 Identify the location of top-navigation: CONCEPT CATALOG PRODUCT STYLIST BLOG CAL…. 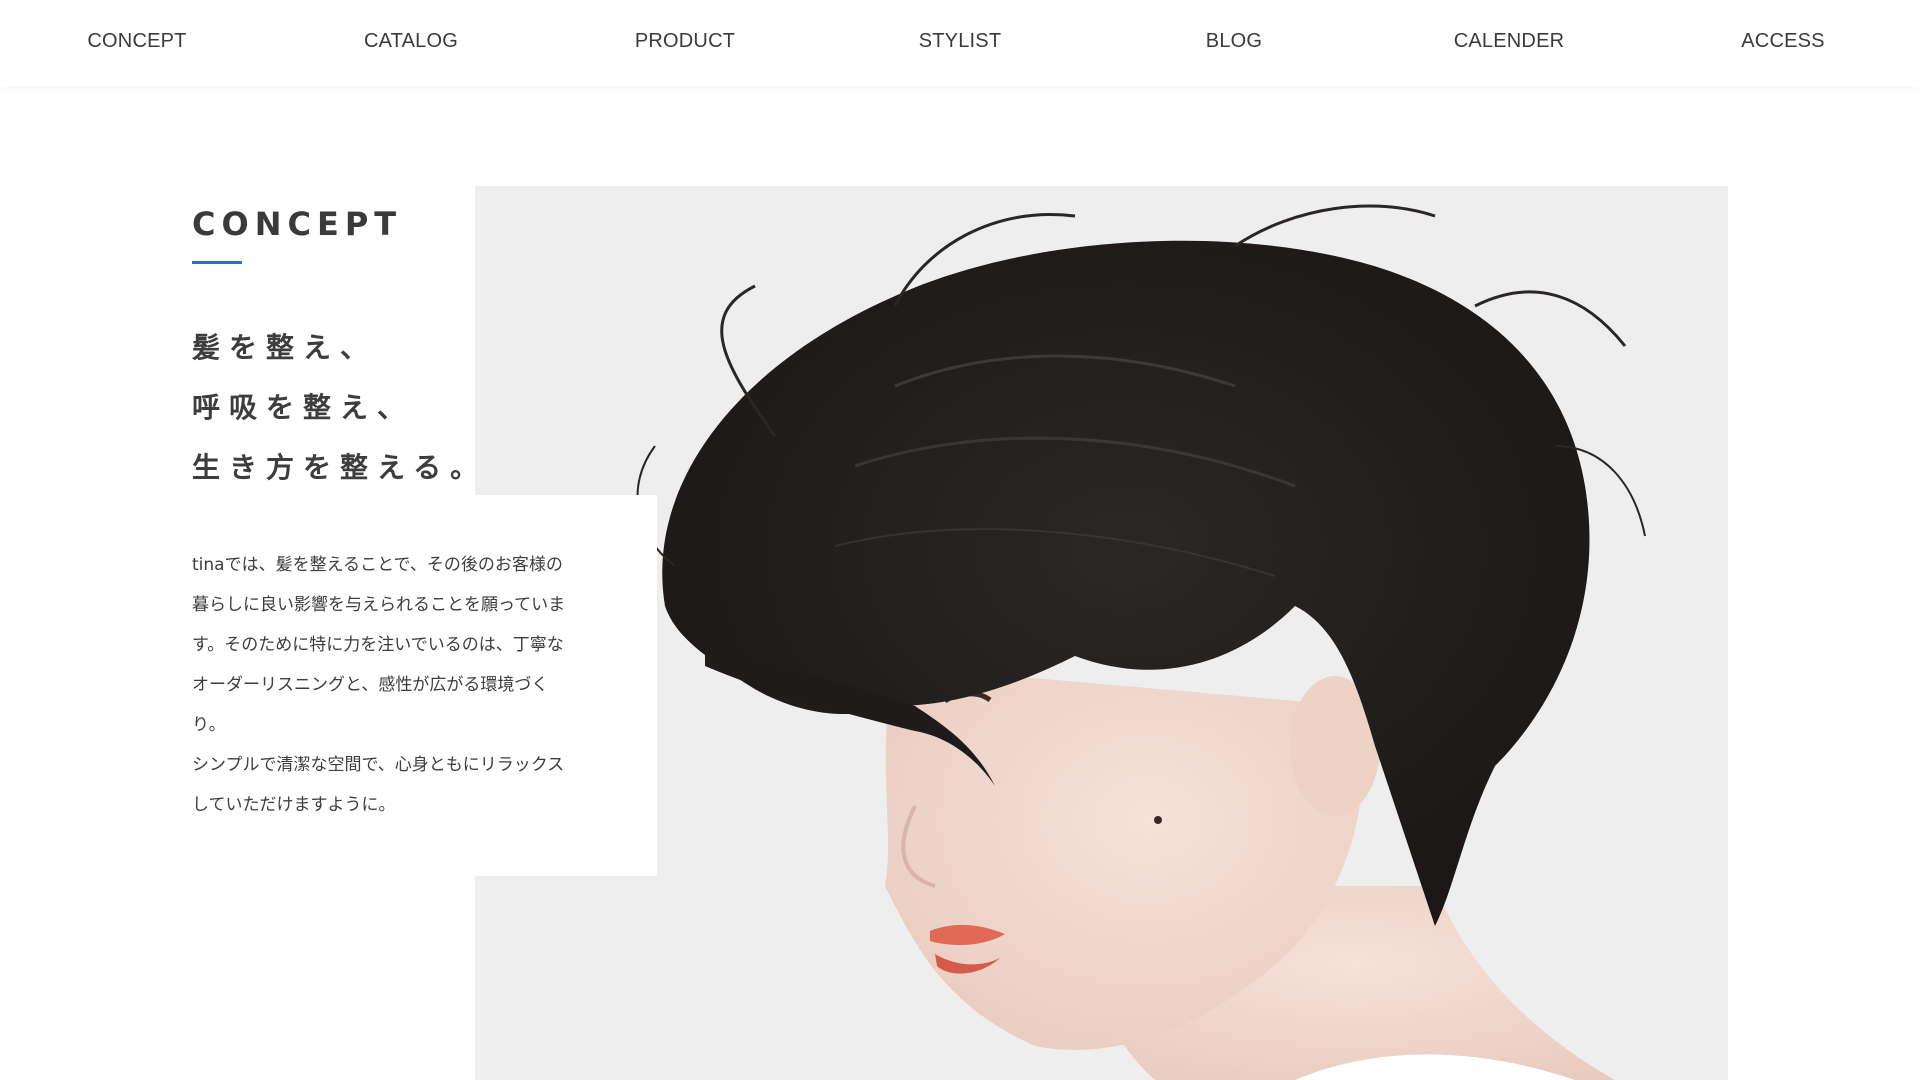
(960, 43).